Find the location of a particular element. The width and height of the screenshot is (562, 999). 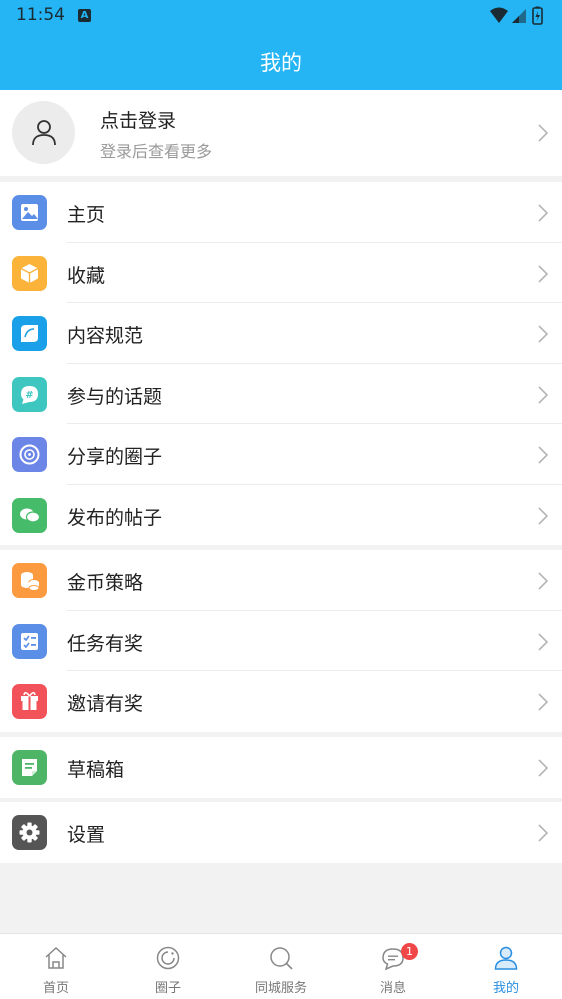

tab-local-services: 同城服务 is located at coordinates (281, 966).